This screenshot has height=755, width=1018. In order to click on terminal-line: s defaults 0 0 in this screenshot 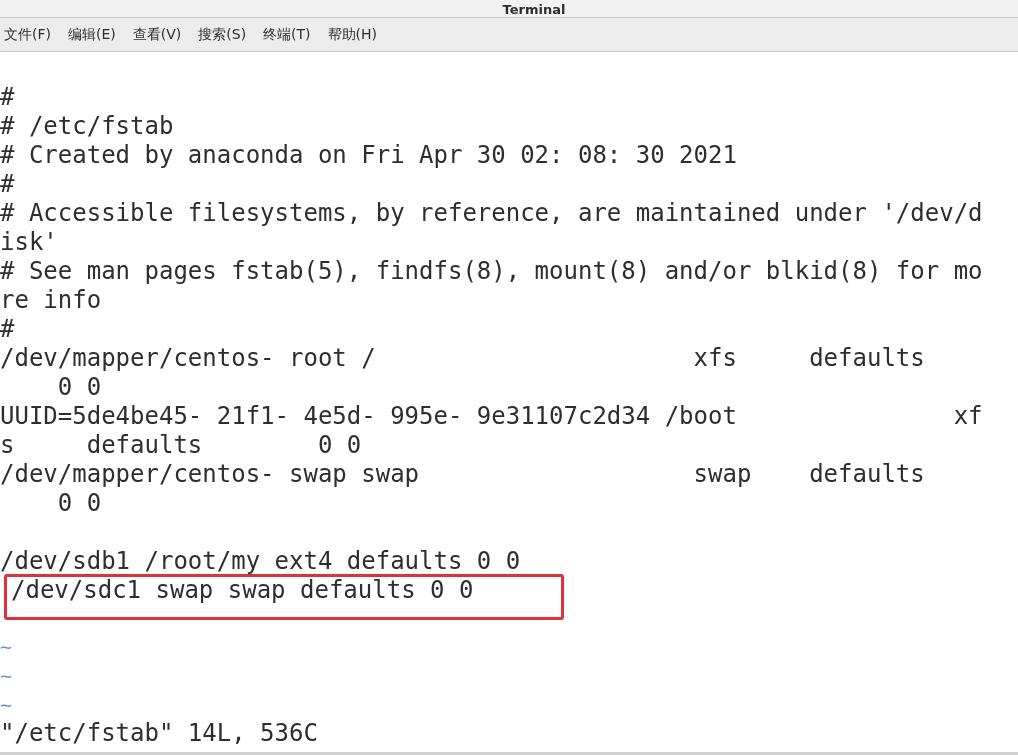, I will do `click(181, 445)`.